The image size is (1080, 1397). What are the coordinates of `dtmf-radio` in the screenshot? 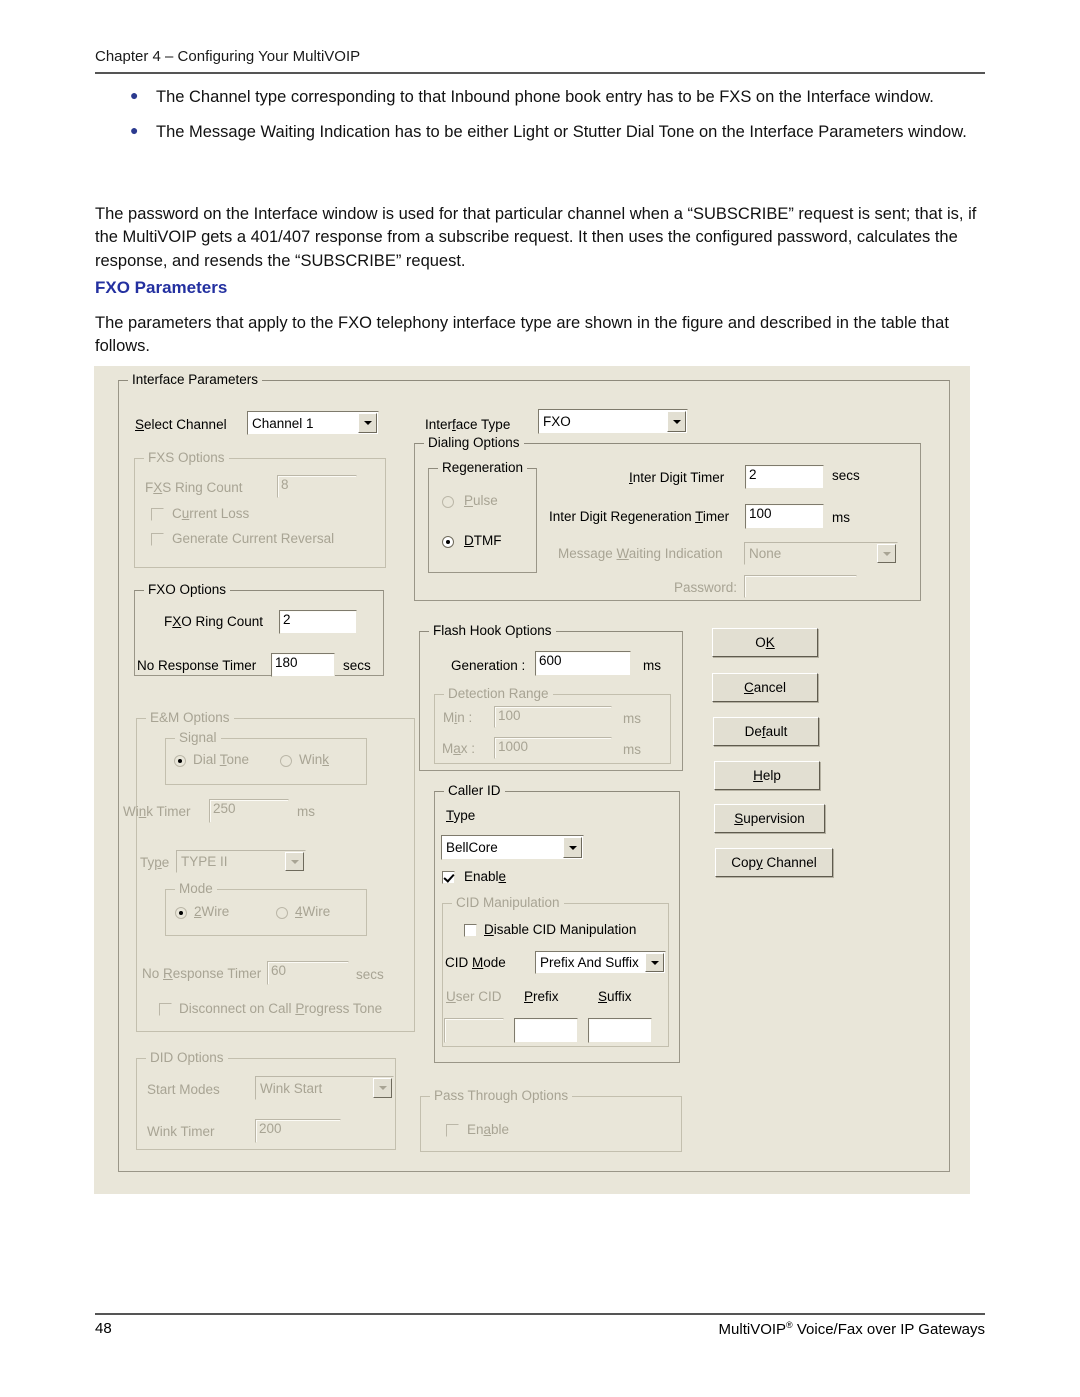 It's located at (448, 542).